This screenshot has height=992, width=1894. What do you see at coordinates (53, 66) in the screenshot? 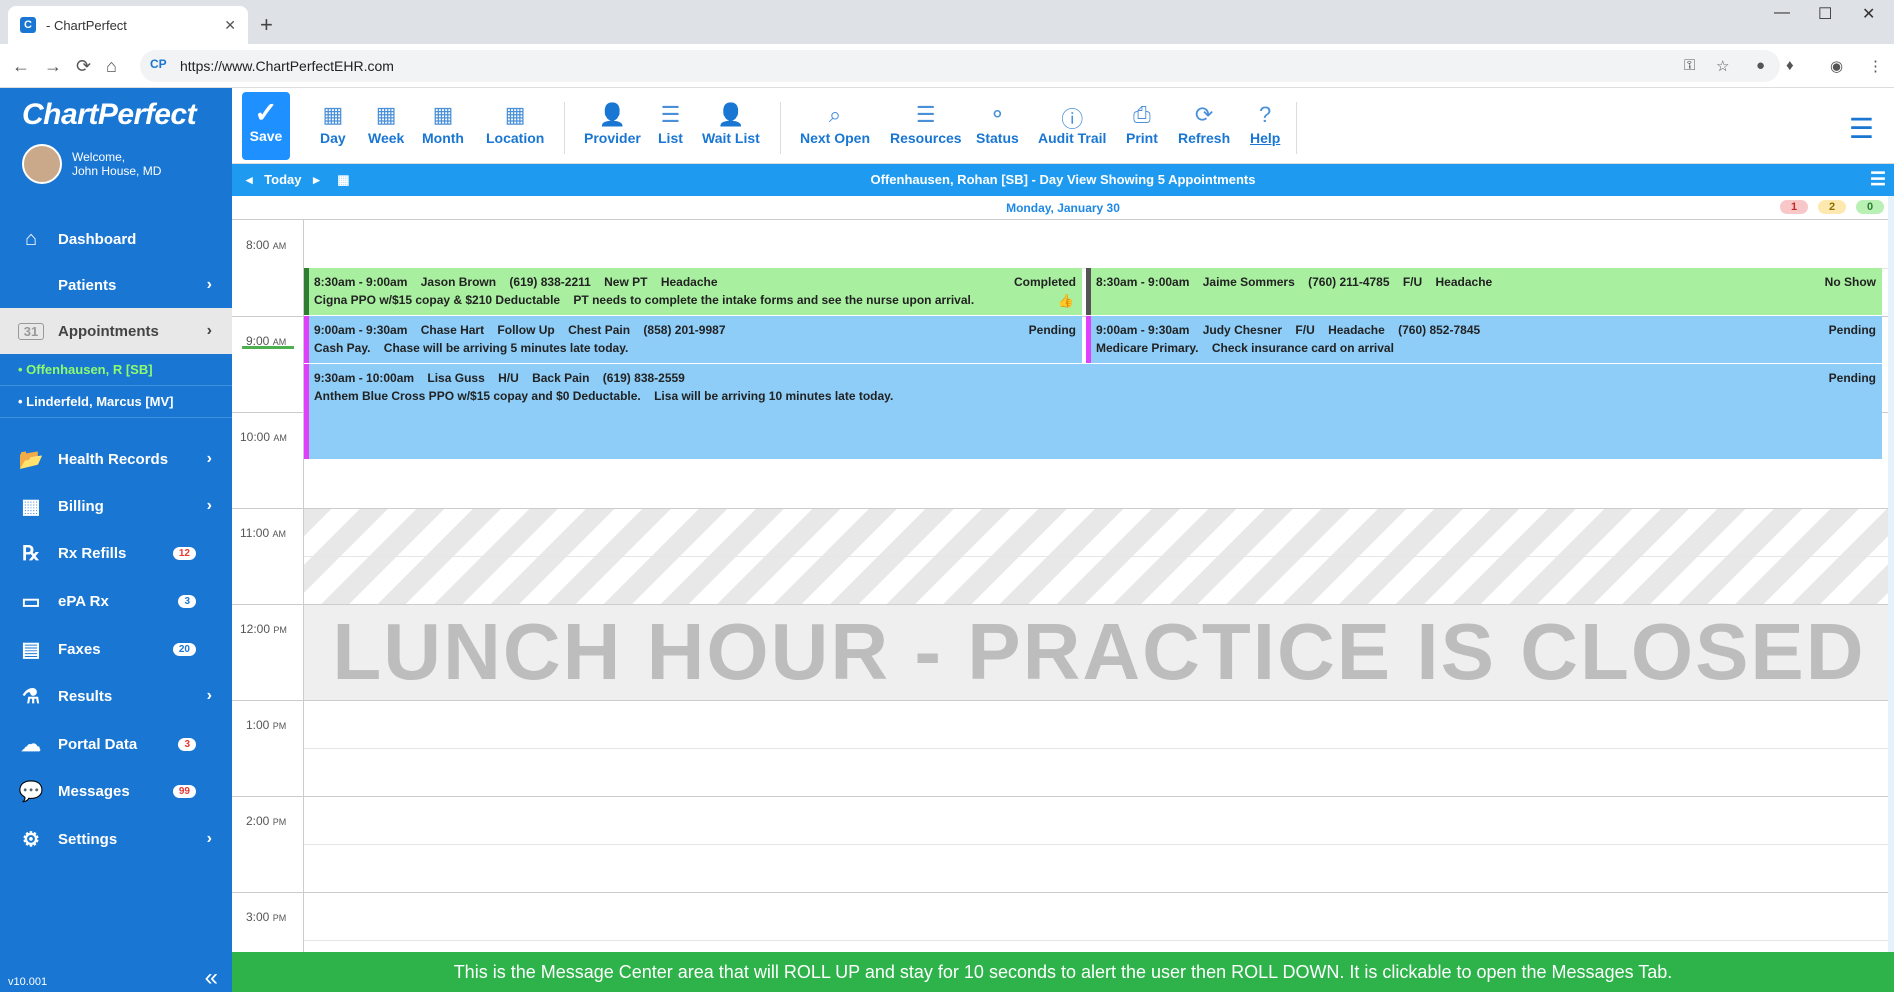
I see `forward-icon: →` at bounding box center [53, 66].